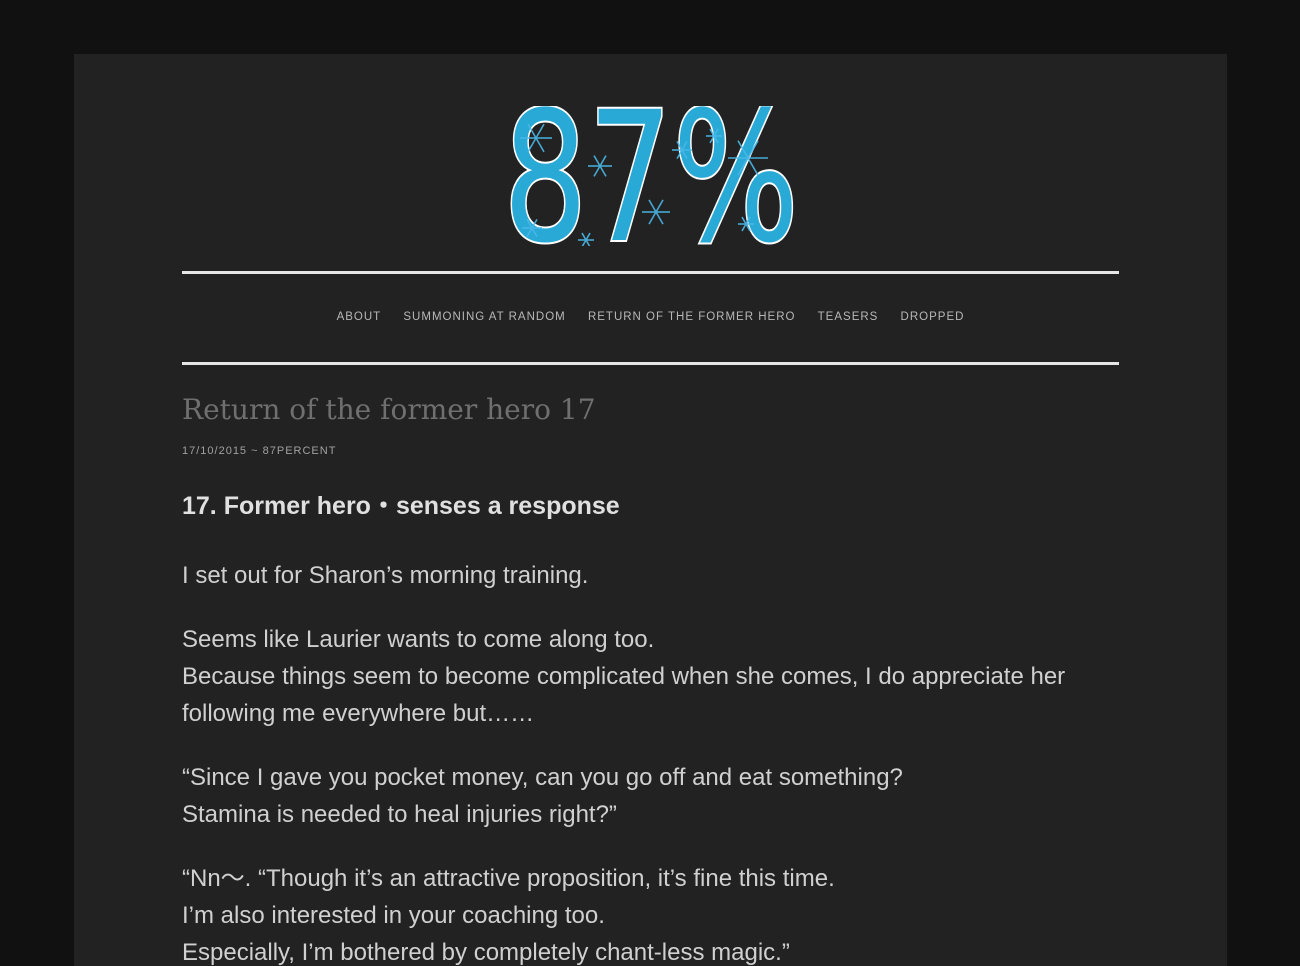 The height and width of the screenshot is (966, 1300). What do you see at coordinates (650, 272) in the screenshot?
I see `header-divider-top` at bounding box center [650, 272].